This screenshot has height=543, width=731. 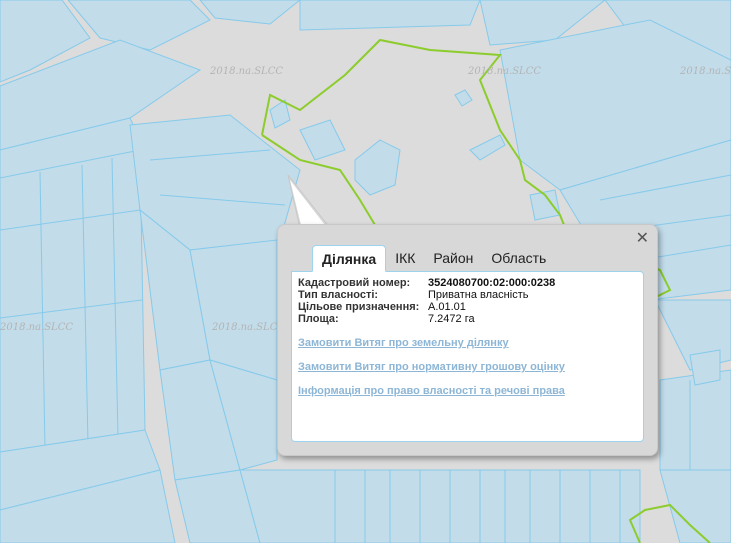 I want to click on field-label: Кадастровий номер:, so click(x=354, y=283).